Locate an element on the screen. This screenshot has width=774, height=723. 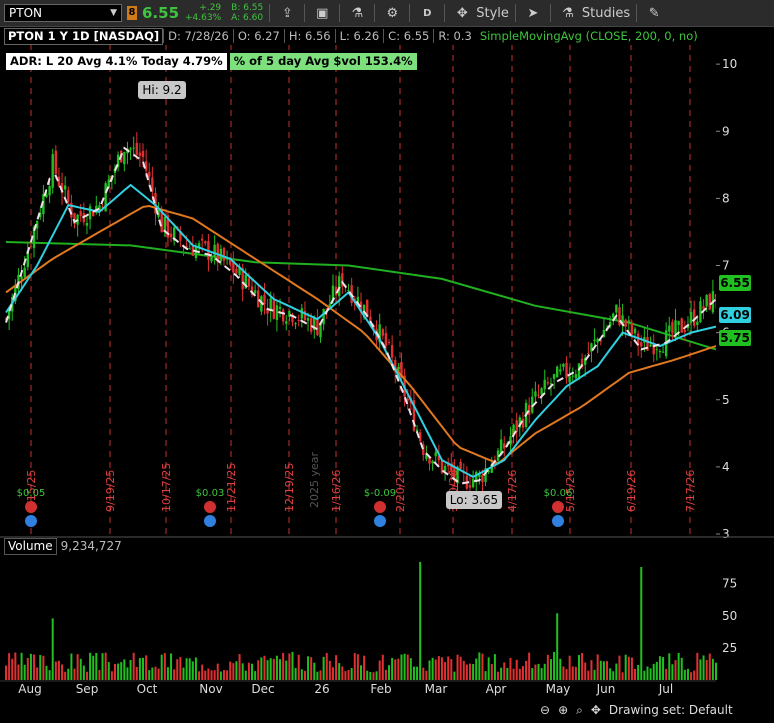
price-tick-label: 7 is located at coordinates (726, 266).